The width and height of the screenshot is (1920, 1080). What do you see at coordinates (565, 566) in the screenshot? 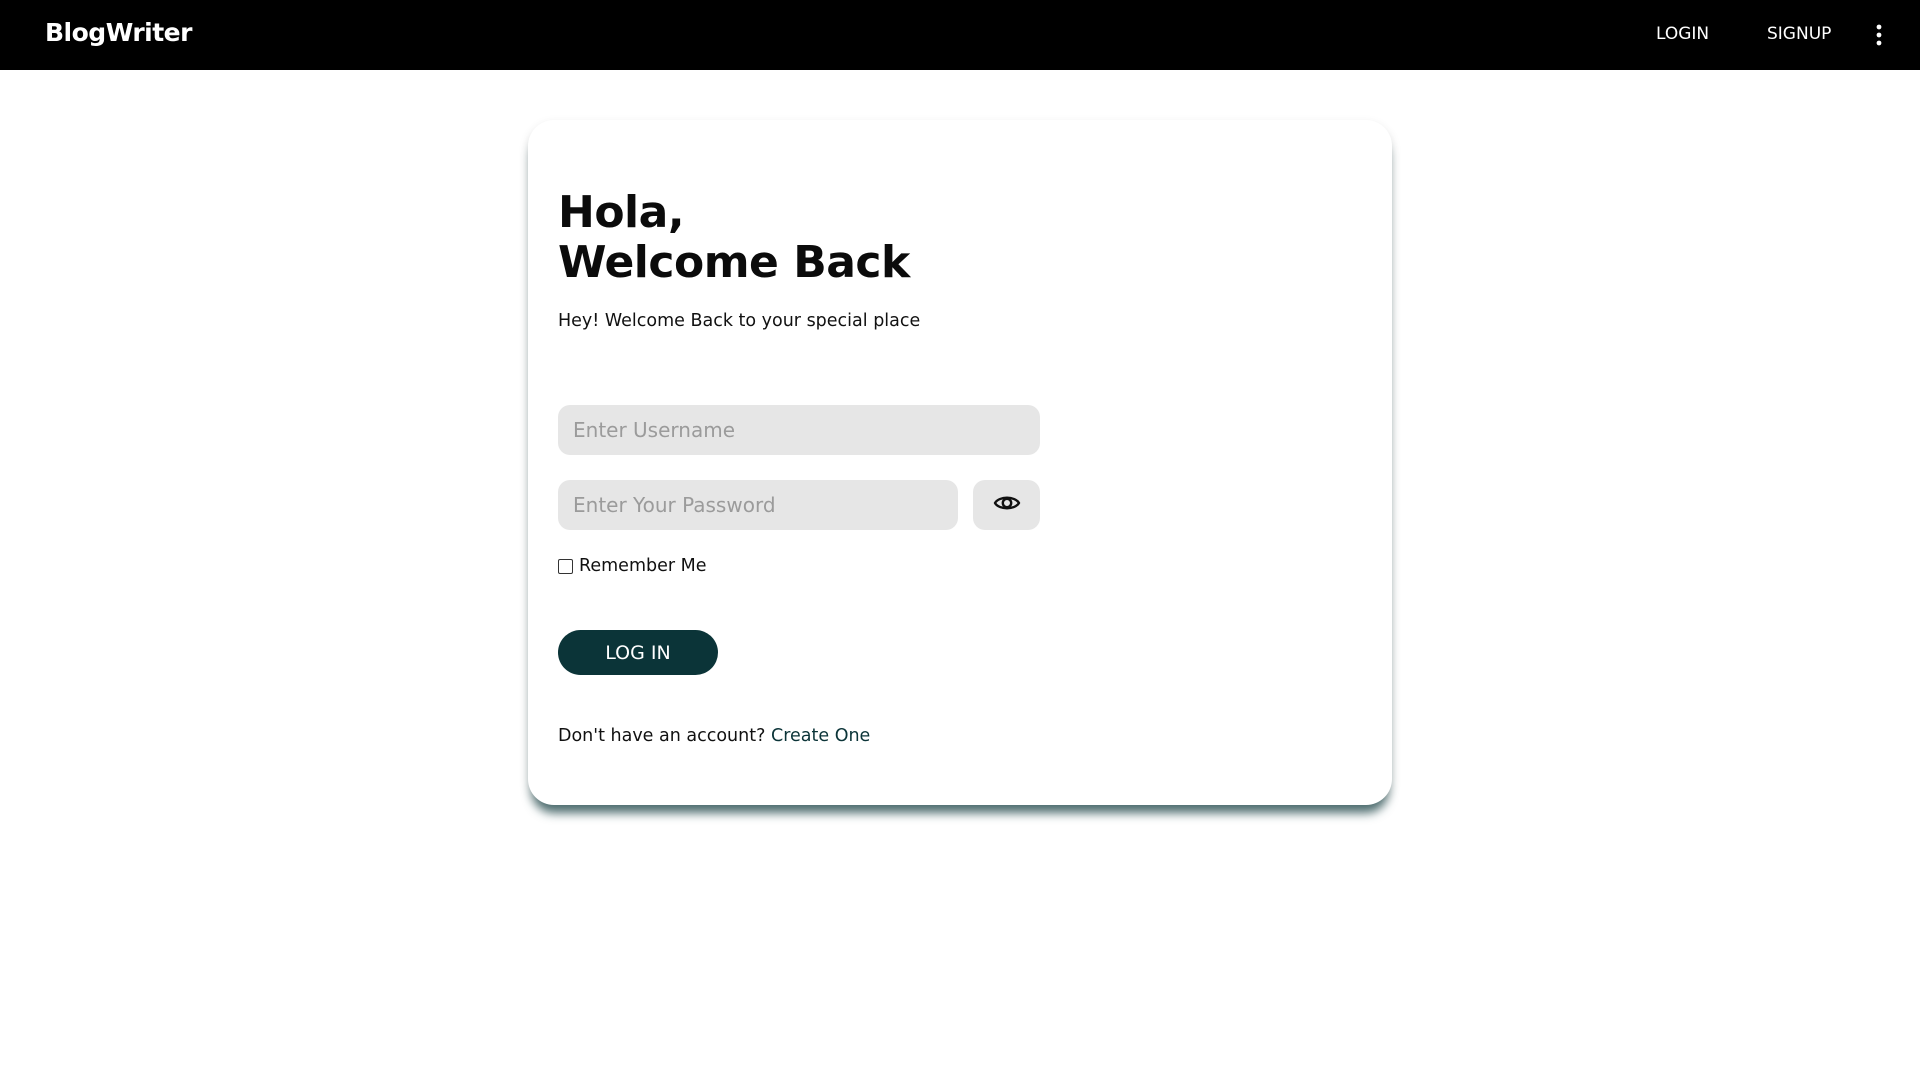
I see `remember-me-checkbox` at bounding box center [565, 566].